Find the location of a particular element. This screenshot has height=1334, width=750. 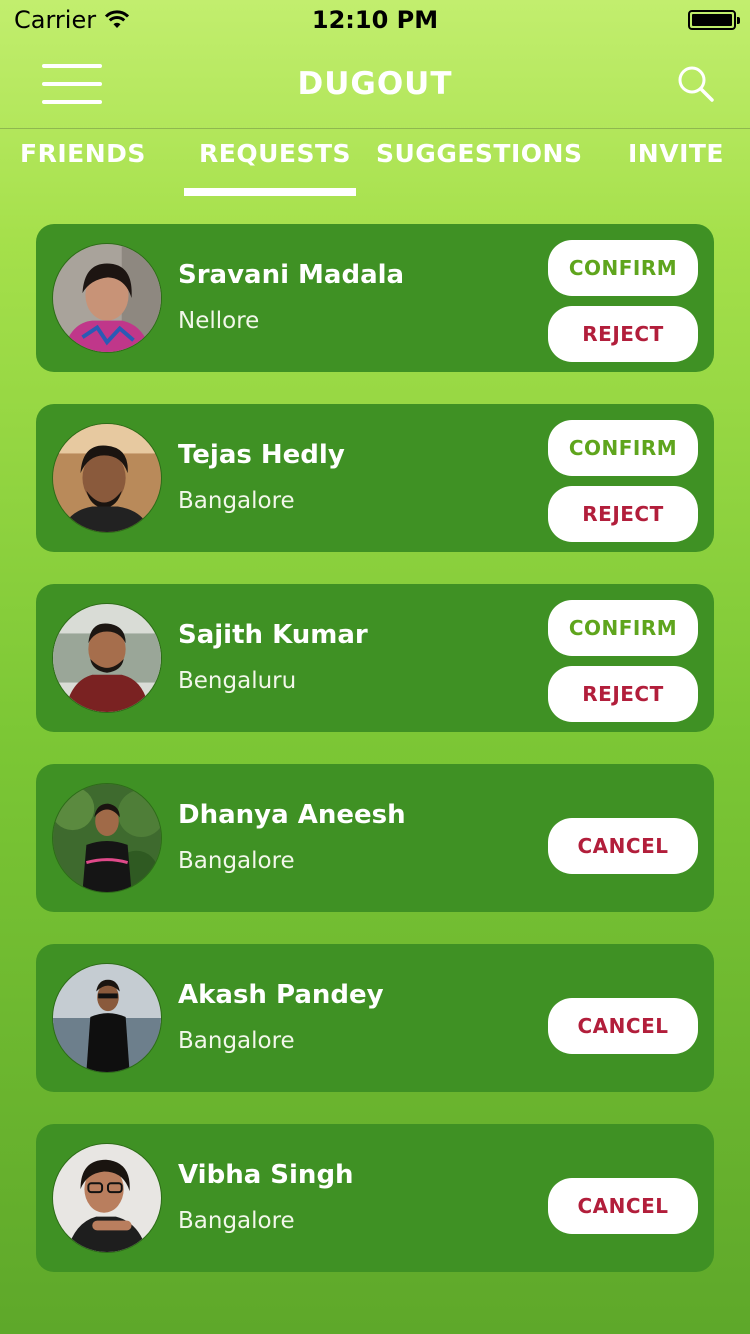

requester-name: Akash Pandey is located at coordinates (281, 995).